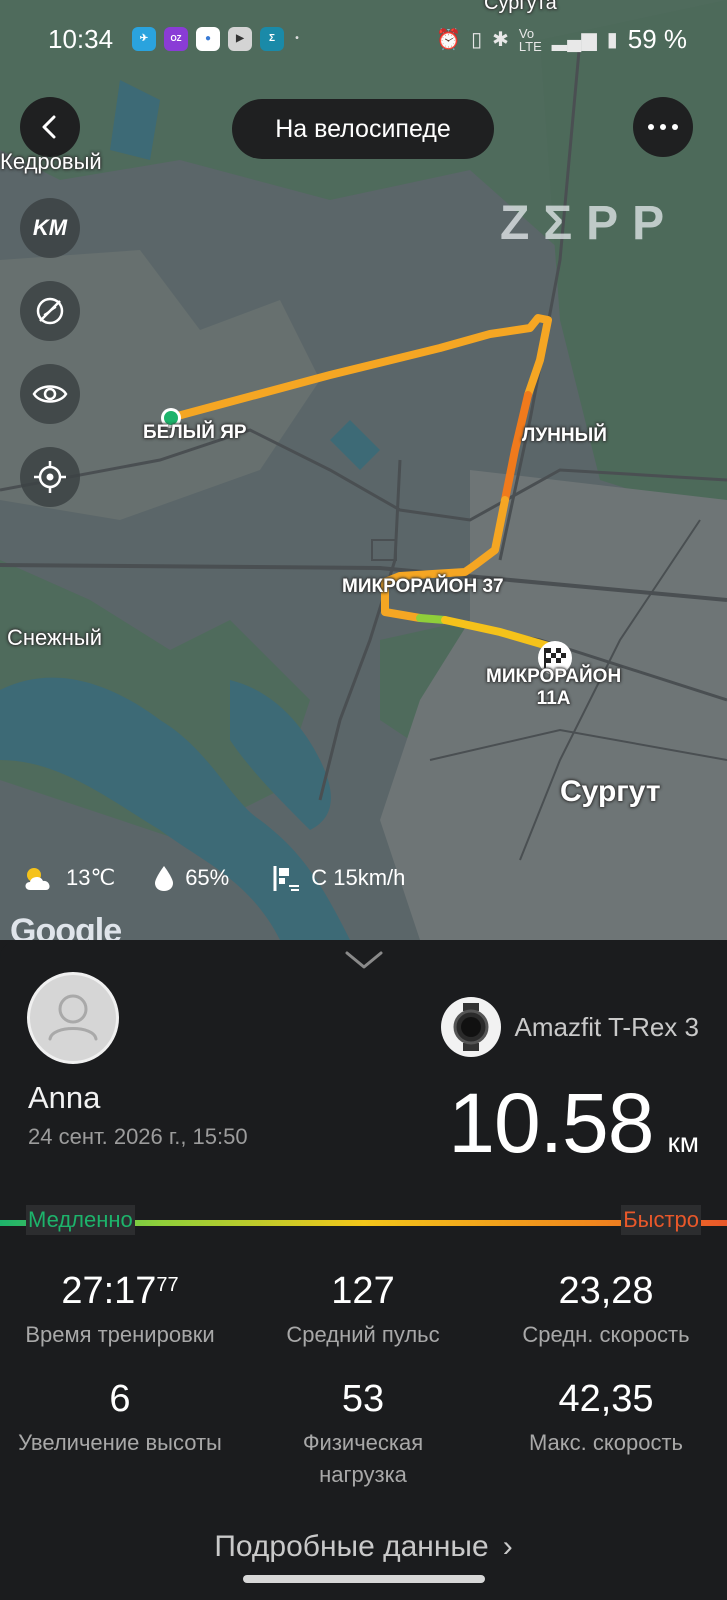 This screenshot has height=1600, width=727. I want to click on gesture-nav-handle, so click(364, 1579).